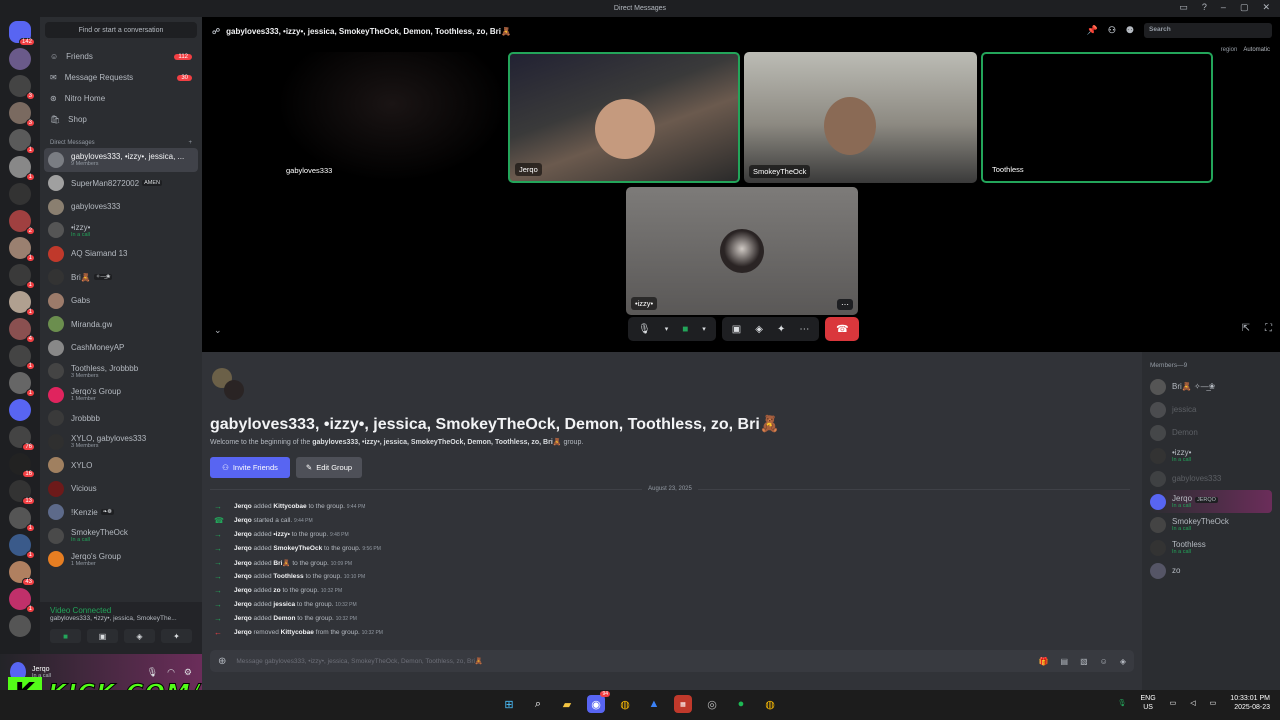 The image size is (1280, 720). Describe the element at coordinates (121, 56) in the screenshot. I see `nav-item-friends: ☺ Friends 112` at that location.